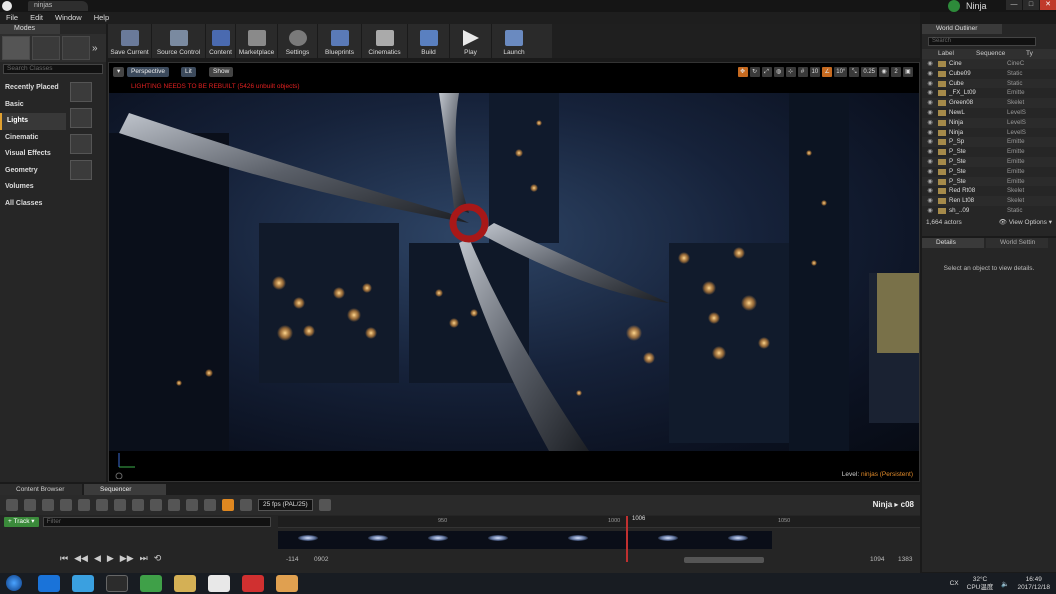  Describe the element at coordinates (1031, 5) in the screenshot. I see `maximize-button: □` at that location.